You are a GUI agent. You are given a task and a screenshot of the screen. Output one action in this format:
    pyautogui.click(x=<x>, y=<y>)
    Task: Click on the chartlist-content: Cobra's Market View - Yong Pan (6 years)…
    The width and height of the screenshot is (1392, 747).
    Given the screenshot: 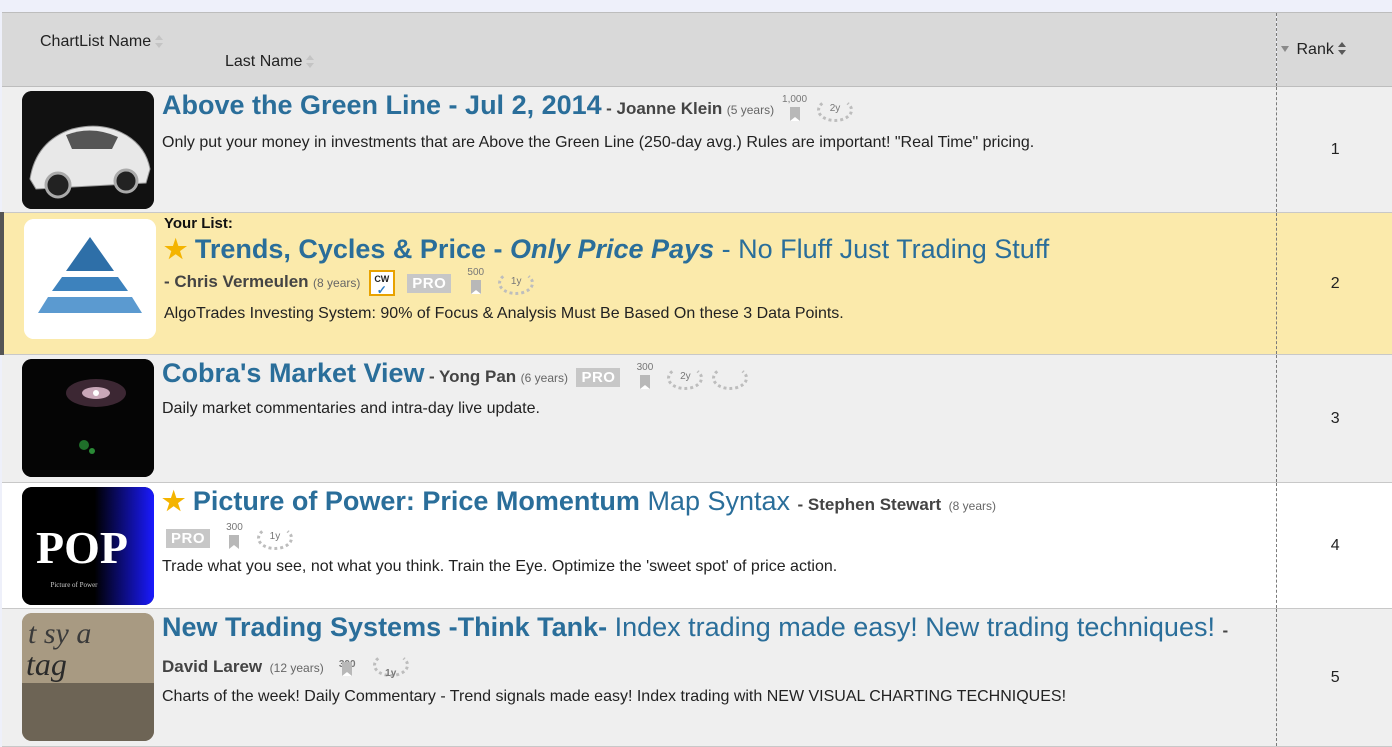 What is the action you would take?
    pyautogui.click(x=719, y=387)
    